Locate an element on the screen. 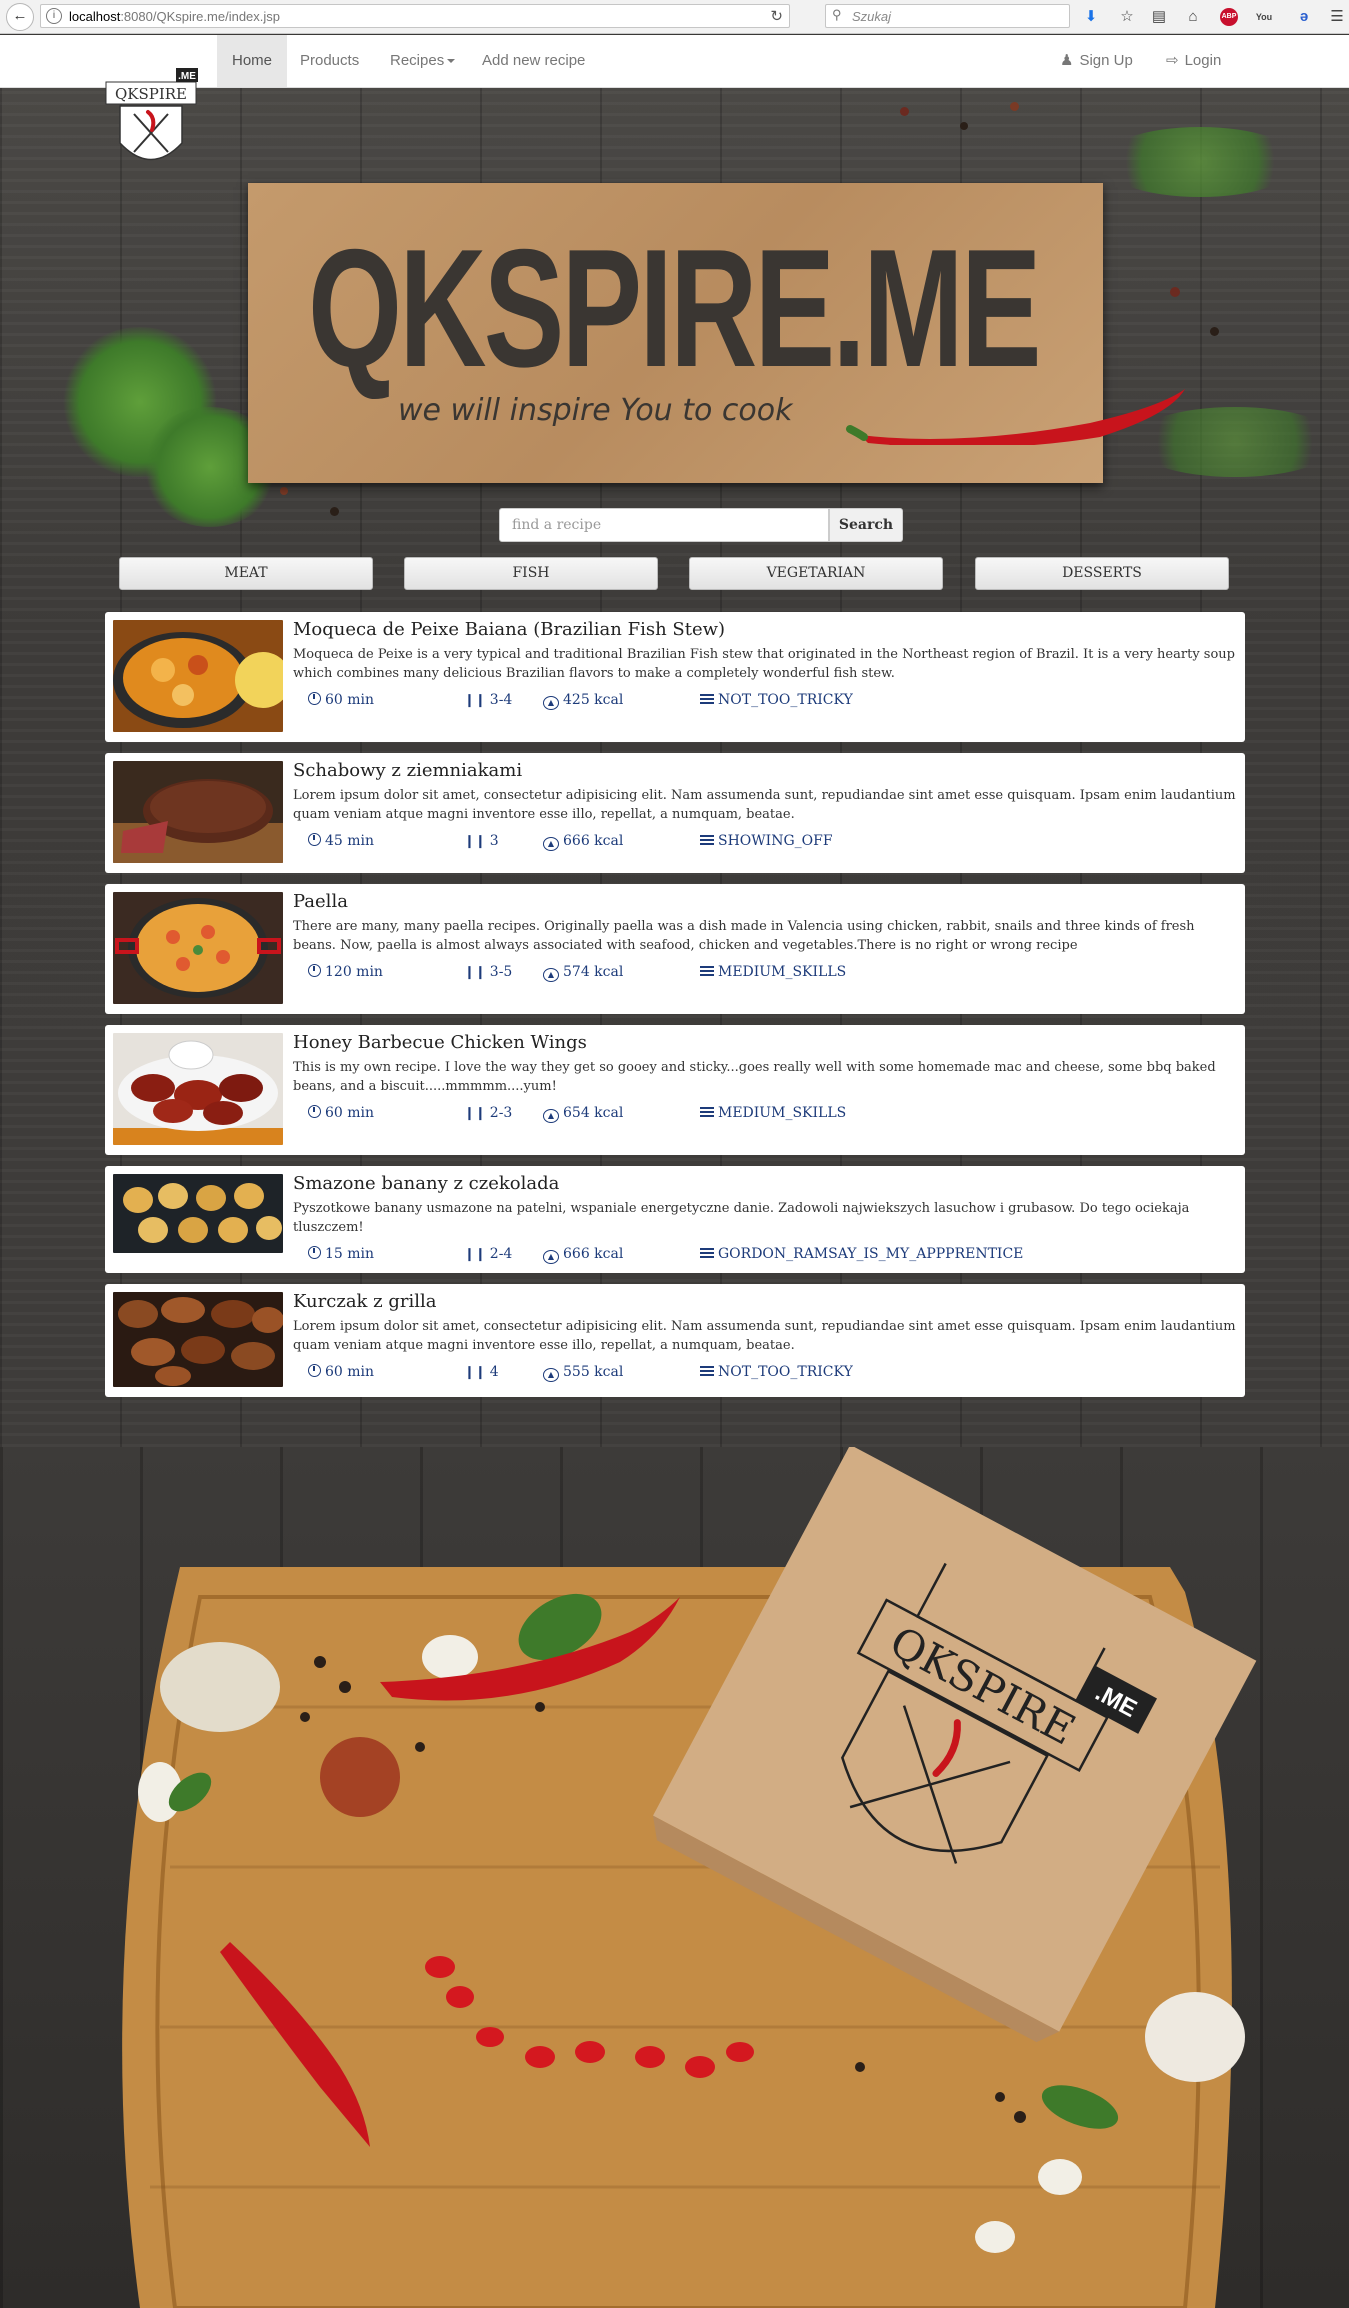 This screenshot has width=1349, height=2308. search-icon: ⚲ is located at coordinates (837, 14).